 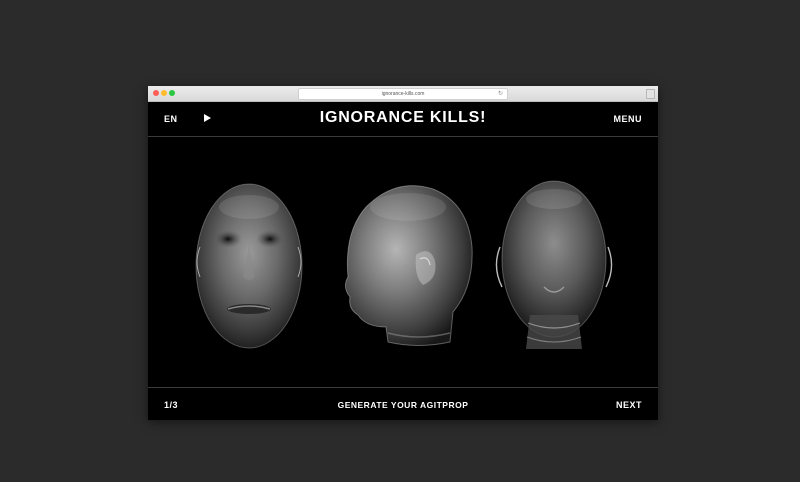 I want to click on address-bar-url: ignorance-kills.com, so click(x=403, y=94).